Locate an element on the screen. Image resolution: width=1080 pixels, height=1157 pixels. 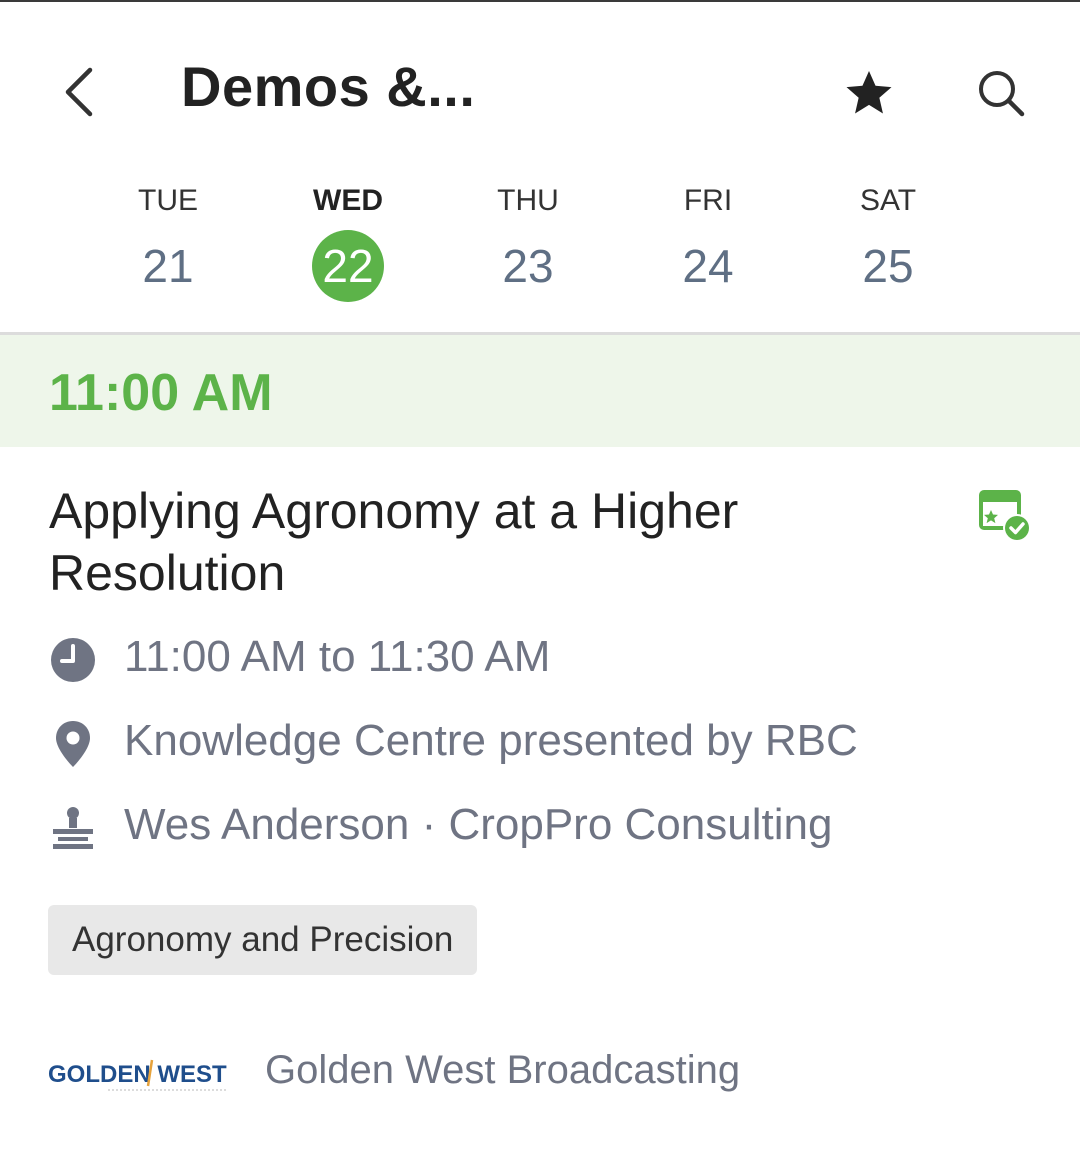
day-name: THU is located at coordinates (528, 200).